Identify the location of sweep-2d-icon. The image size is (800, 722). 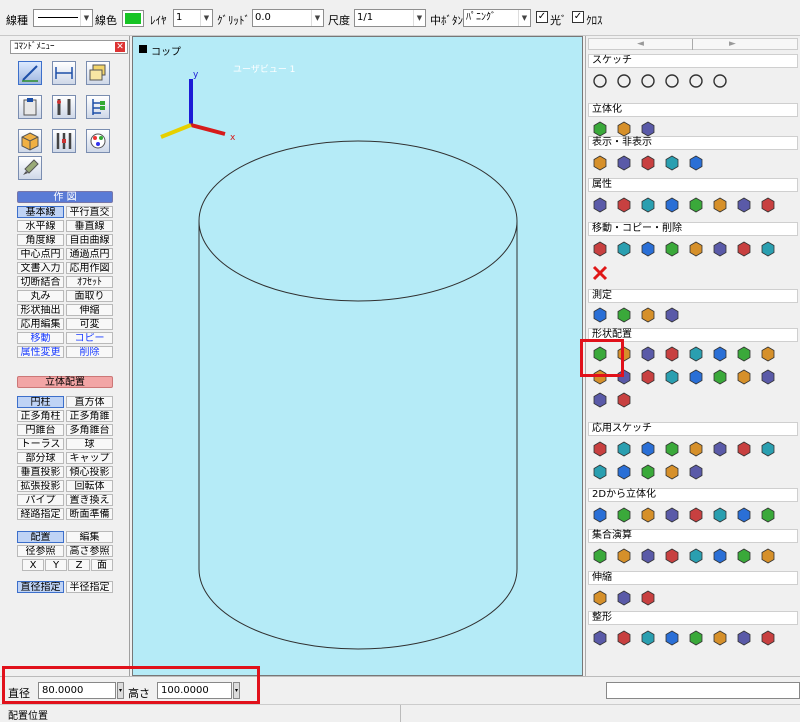
(672, 515).